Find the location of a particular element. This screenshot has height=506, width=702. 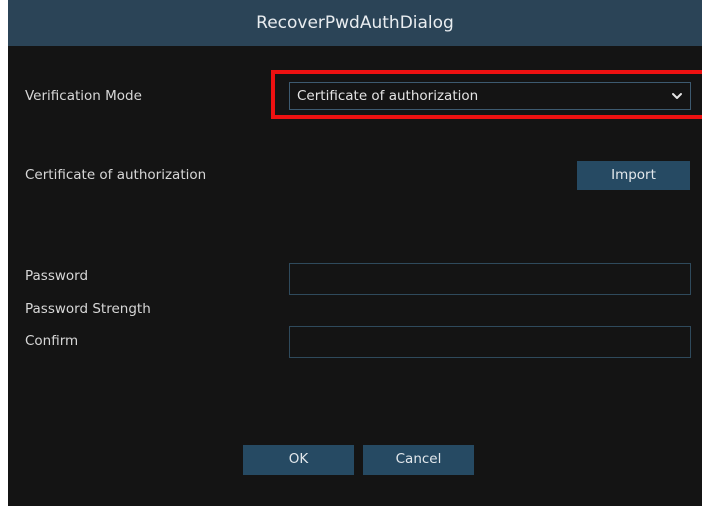

certificate-label: Certificate of authorization is located at coordinates (116, 175).